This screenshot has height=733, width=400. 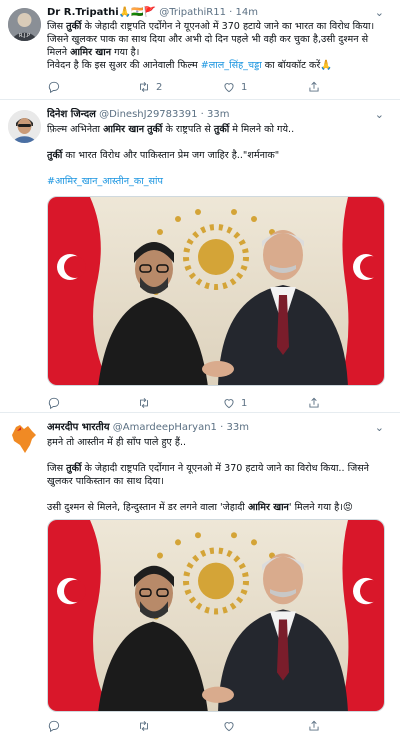 I want to click on tweet-text-line: खुलकर पाकिस्तान का साथ दिया।, so click(x=105, y=481).